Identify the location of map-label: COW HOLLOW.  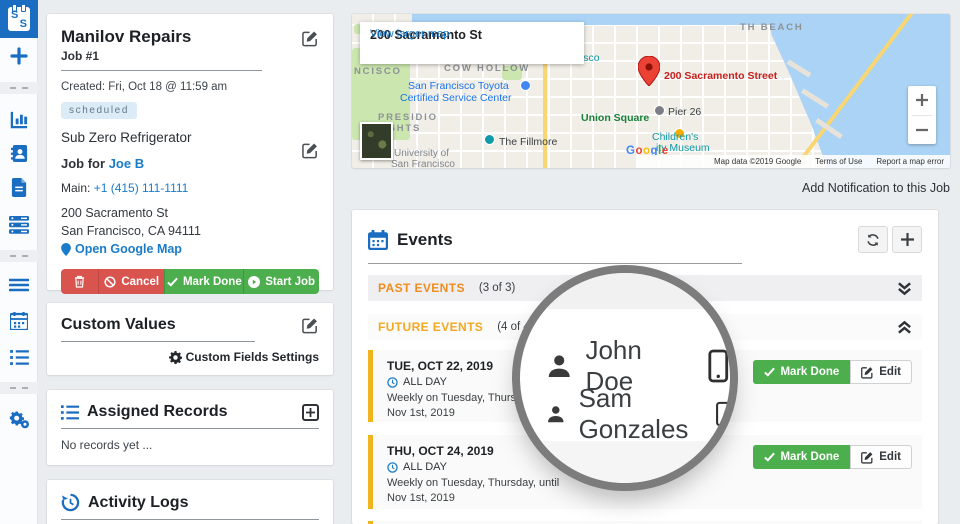
(487, 68).